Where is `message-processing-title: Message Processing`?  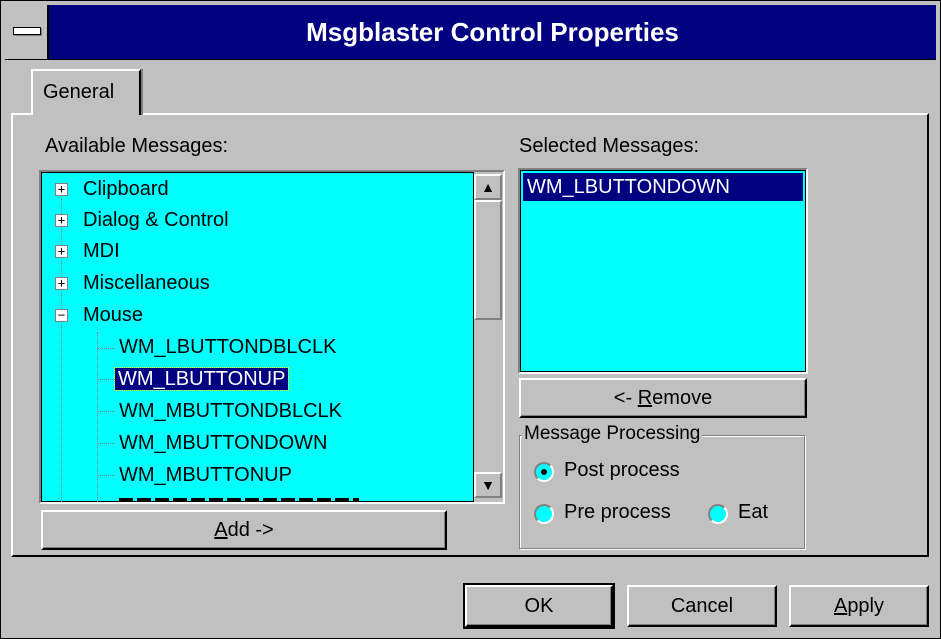 message-processing-title: Message Processing is located at coordinates (612, 434).